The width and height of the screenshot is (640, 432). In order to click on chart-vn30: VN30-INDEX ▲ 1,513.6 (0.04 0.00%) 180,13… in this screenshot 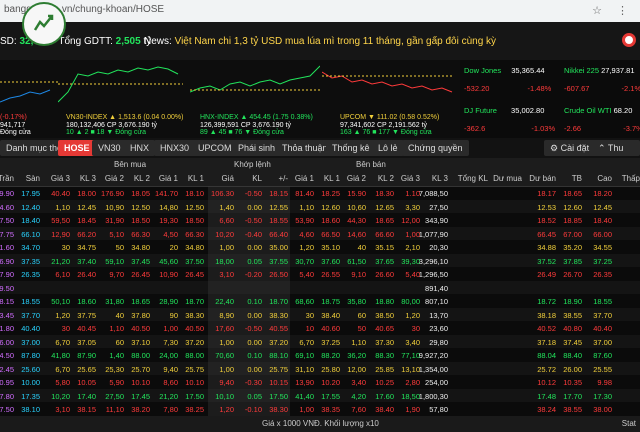, I will do `click(120, 99)`.